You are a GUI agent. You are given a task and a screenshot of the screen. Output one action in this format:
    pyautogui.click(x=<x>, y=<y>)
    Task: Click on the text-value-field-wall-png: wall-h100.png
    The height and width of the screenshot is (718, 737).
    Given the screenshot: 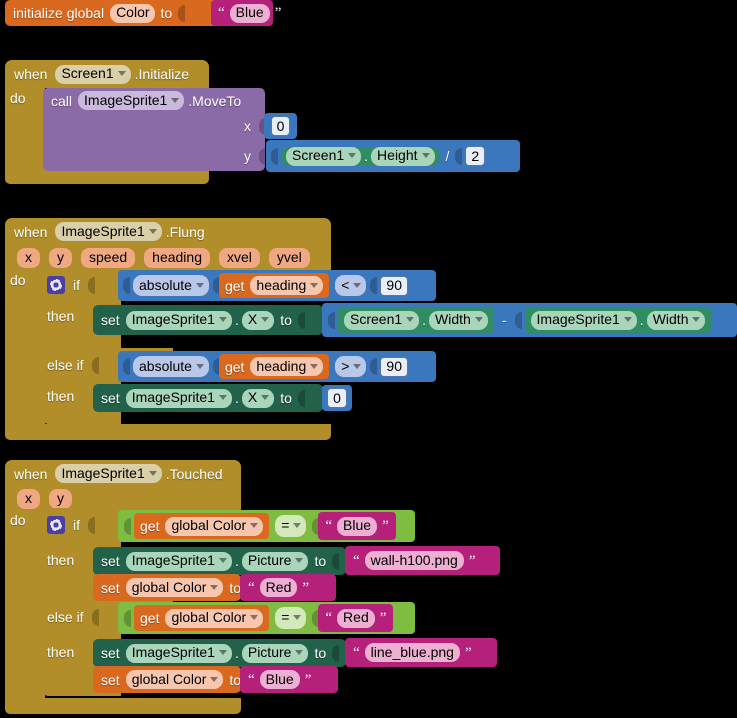 What is the action you would take?
    pyautogui.click(x=414, y=560)
    